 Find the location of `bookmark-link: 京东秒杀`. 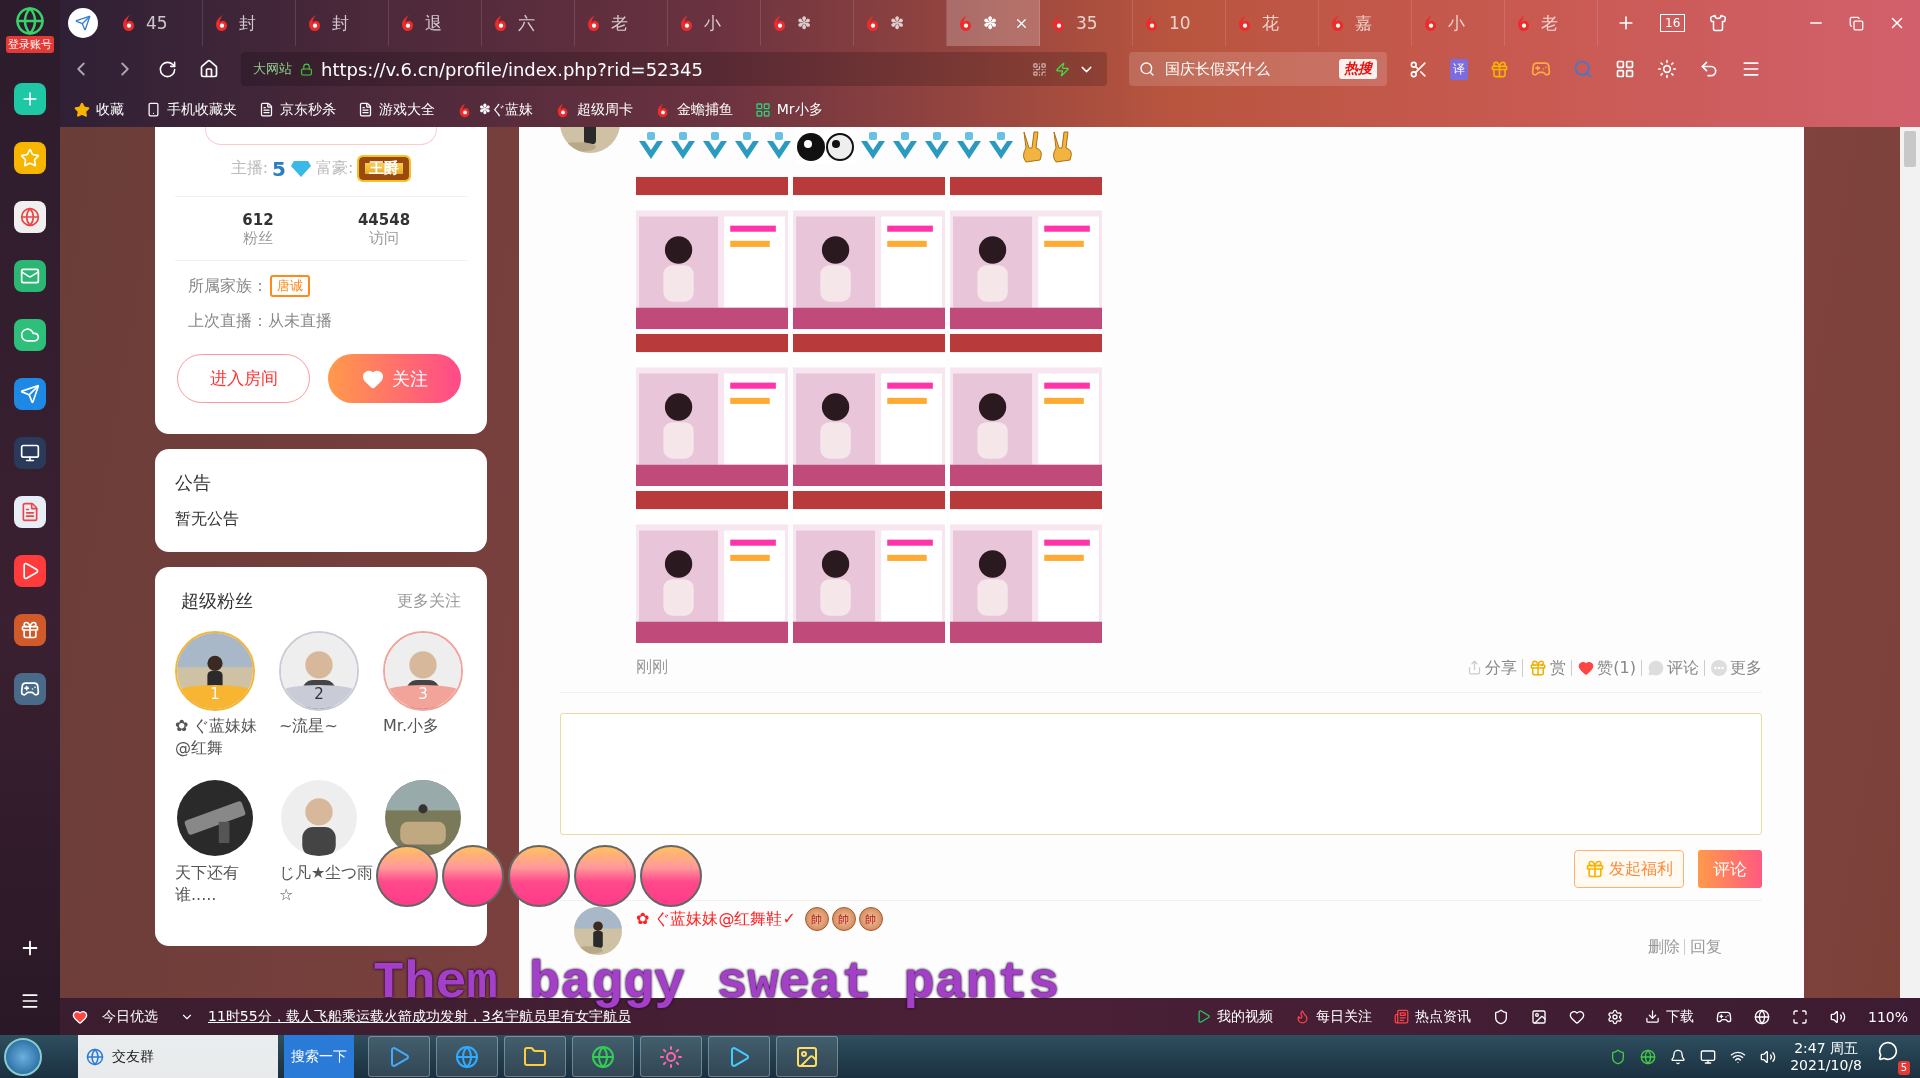

bookmark-link: 京东秒杀 is located at coordinates (297, 109).